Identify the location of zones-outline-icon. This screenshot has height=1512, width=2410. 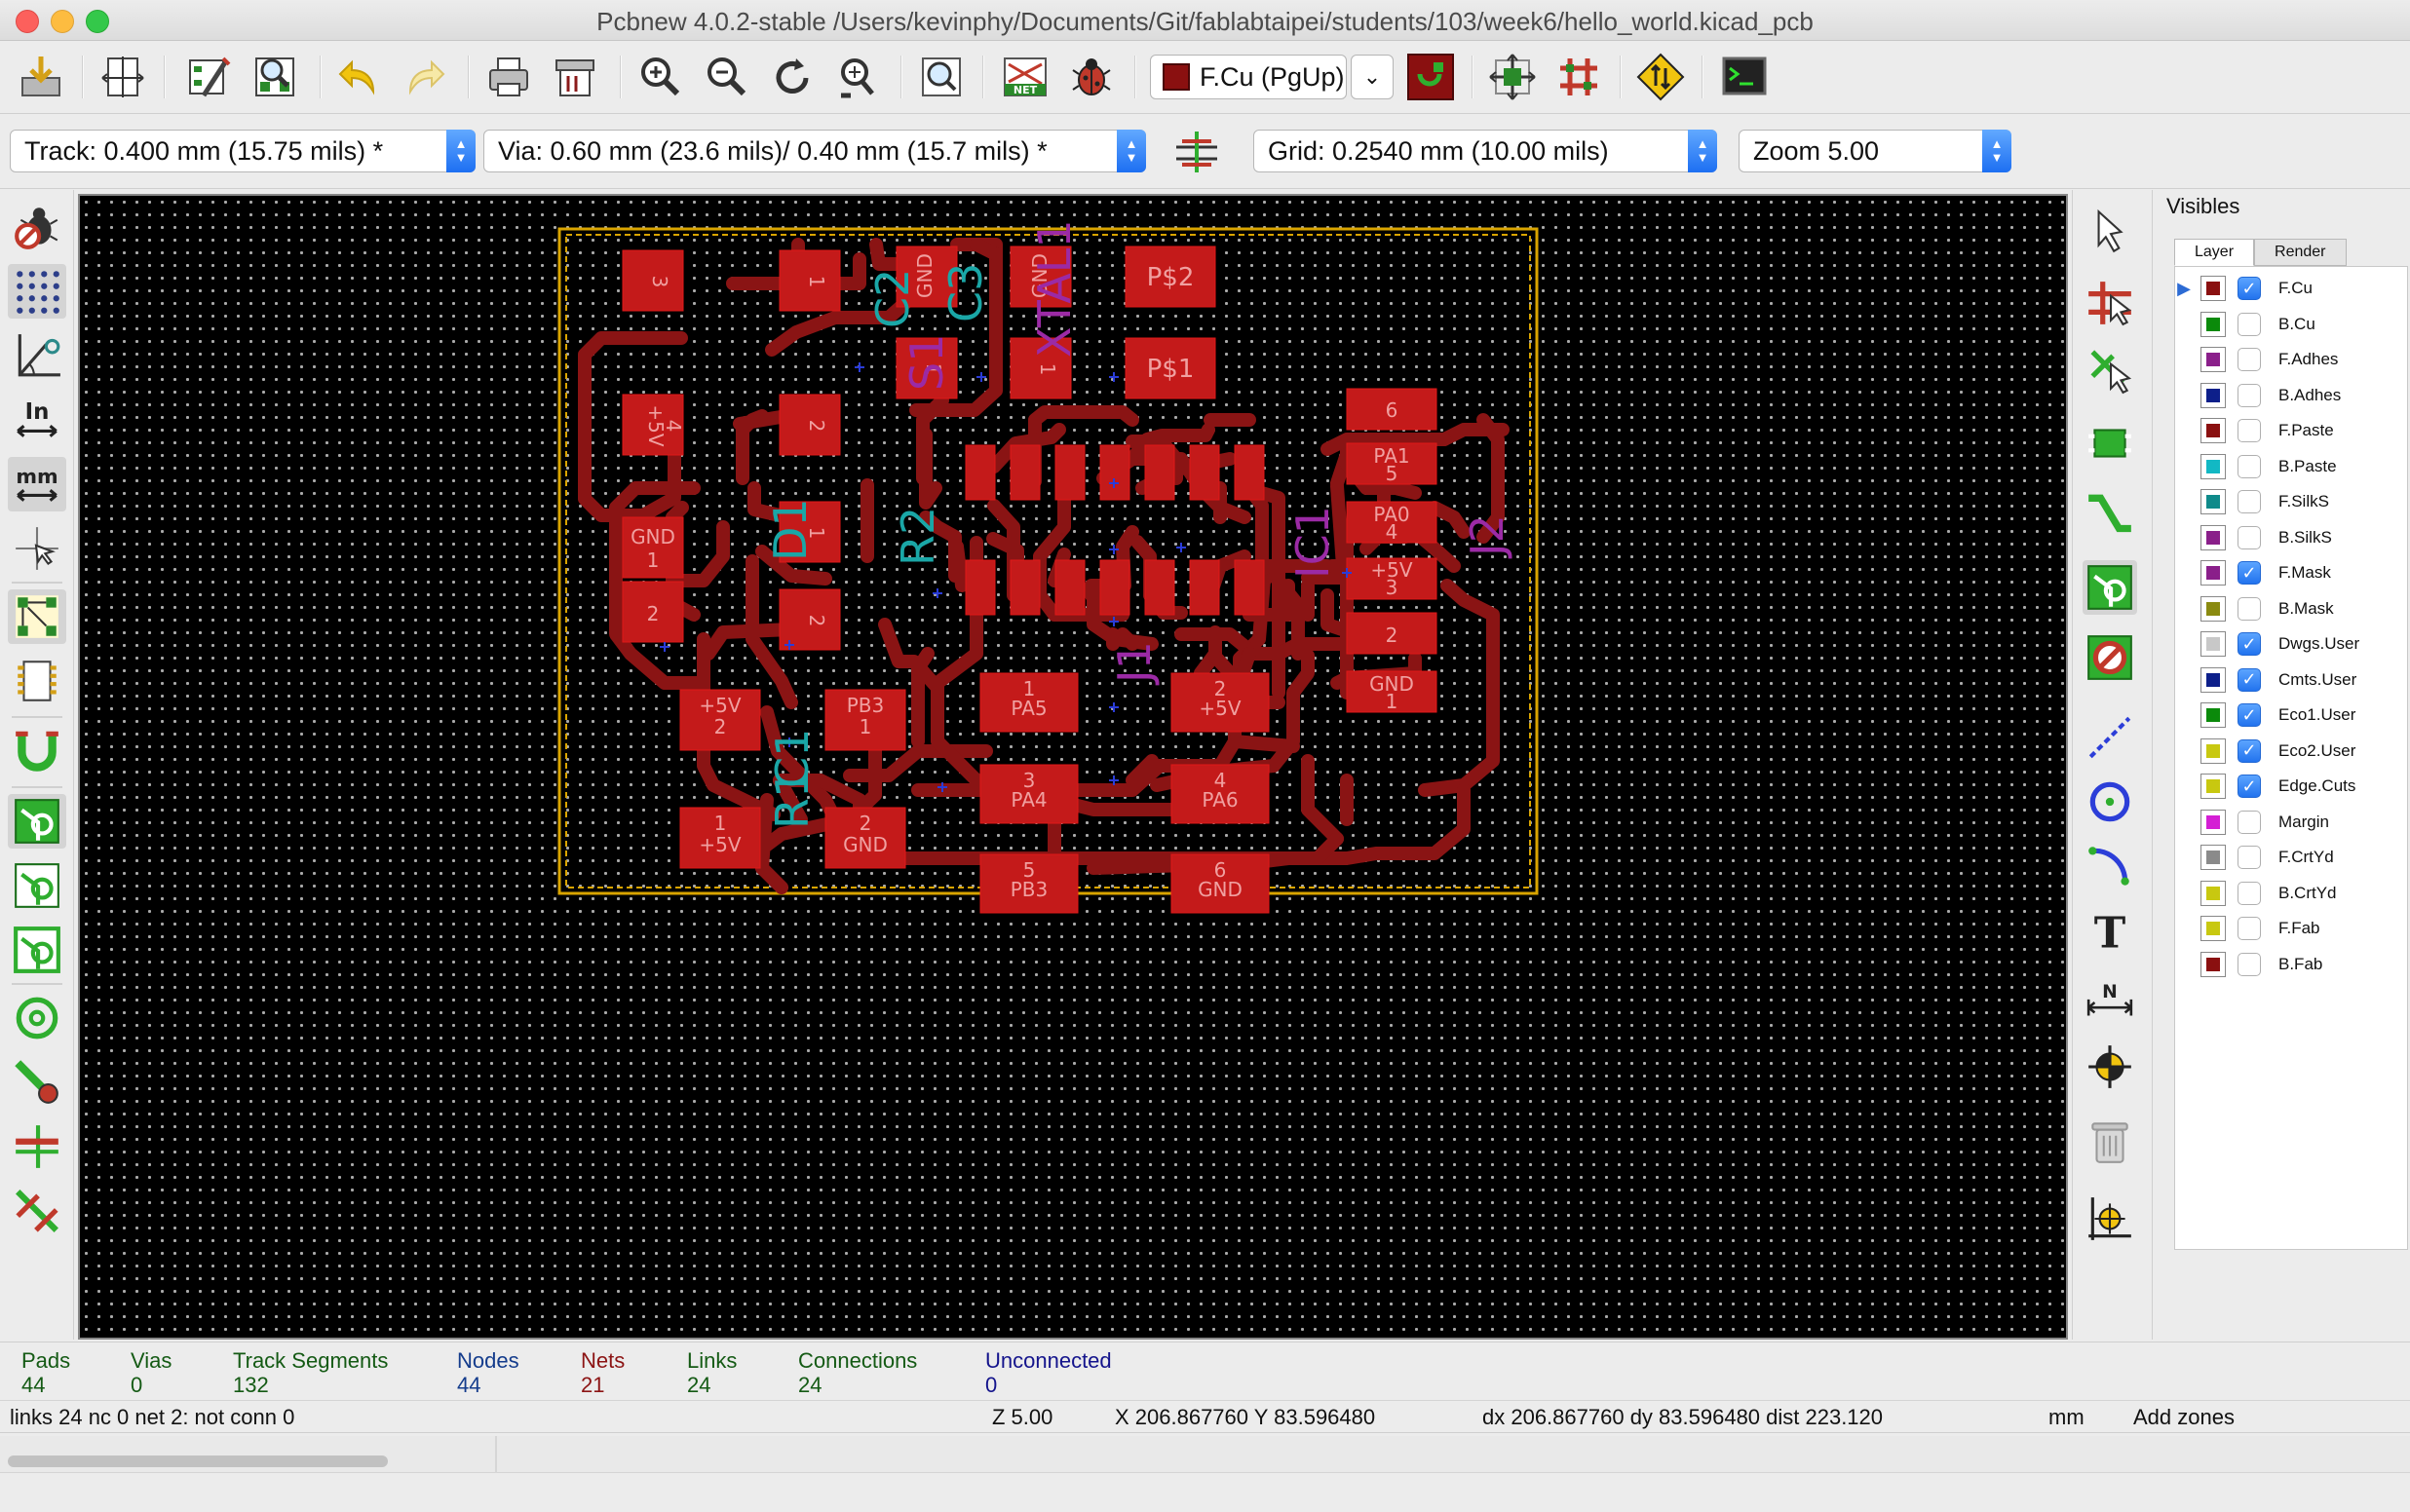
(37, 950).